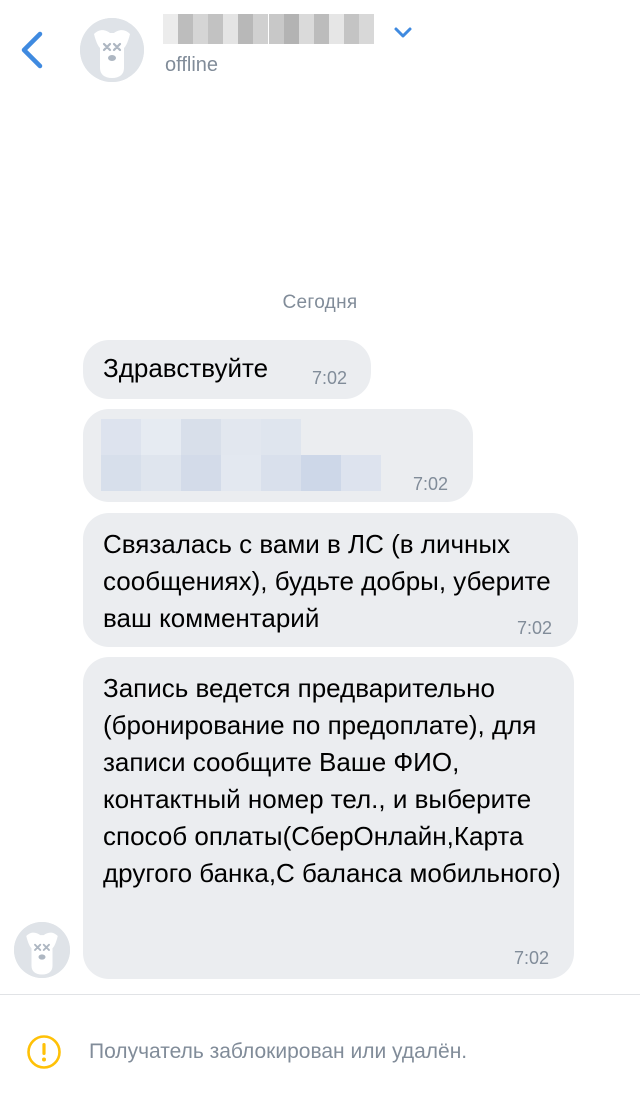  I want to click on online-status: offline, so click(192, 65).